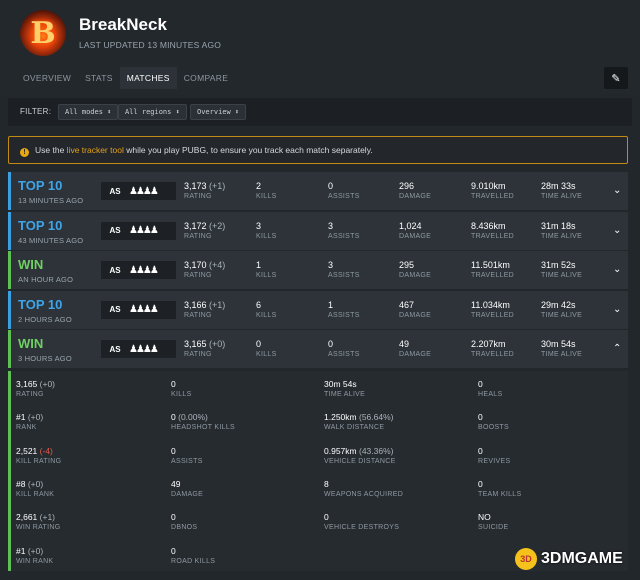  Describe the element at coordinates (187, 455) in the screenshot. I see `detail-stat: 0 ASSISTS` at that location.